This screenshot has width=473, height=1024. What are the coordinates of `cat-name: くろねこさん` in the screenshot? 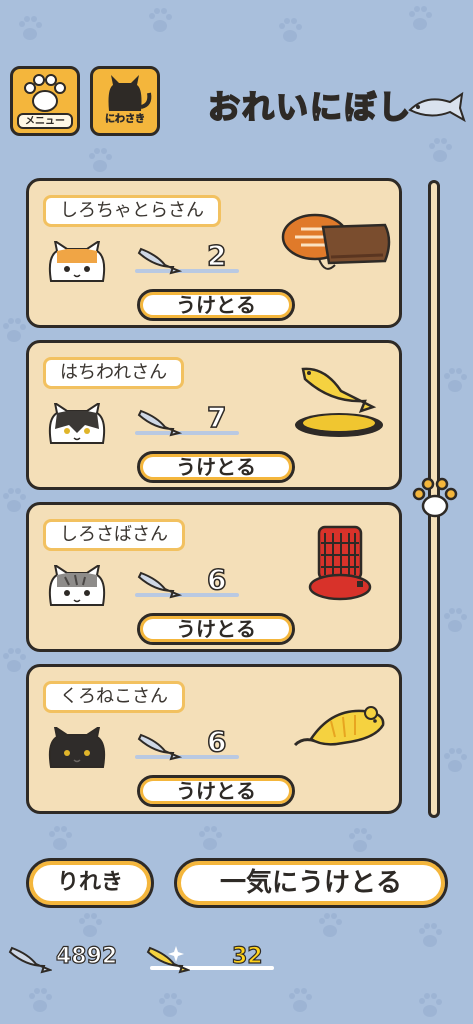 It's located at (114, 697).